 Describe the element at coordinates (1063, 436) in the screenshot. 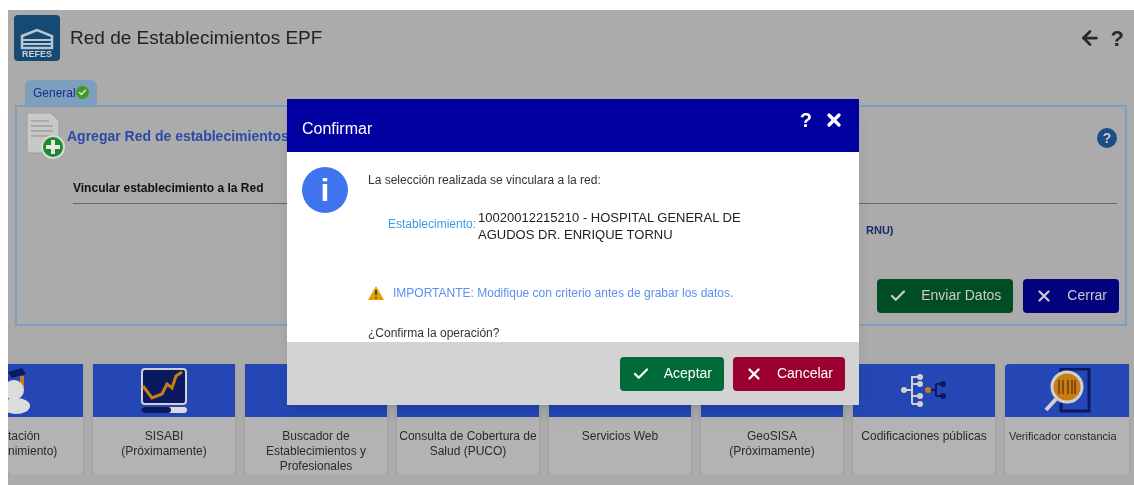

I see `tile-label: Verificador constancia` at that location.